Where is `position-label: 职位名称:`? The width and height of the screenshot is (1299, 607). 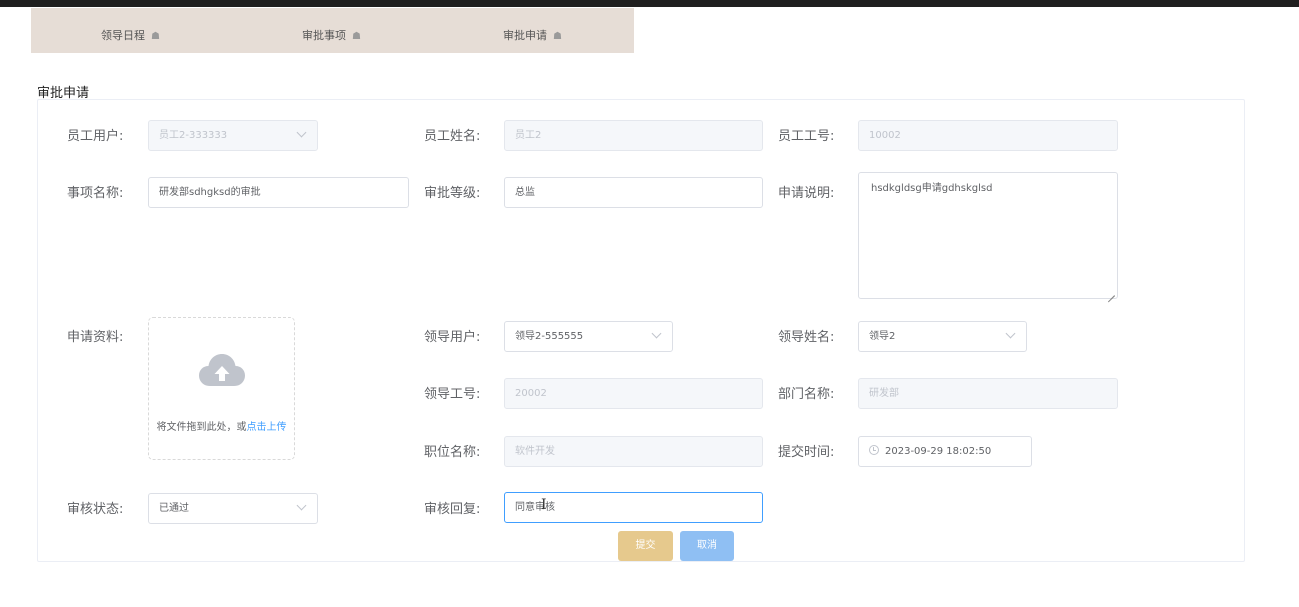 position-label: 职位名称: is located at coordinates (452, 452).